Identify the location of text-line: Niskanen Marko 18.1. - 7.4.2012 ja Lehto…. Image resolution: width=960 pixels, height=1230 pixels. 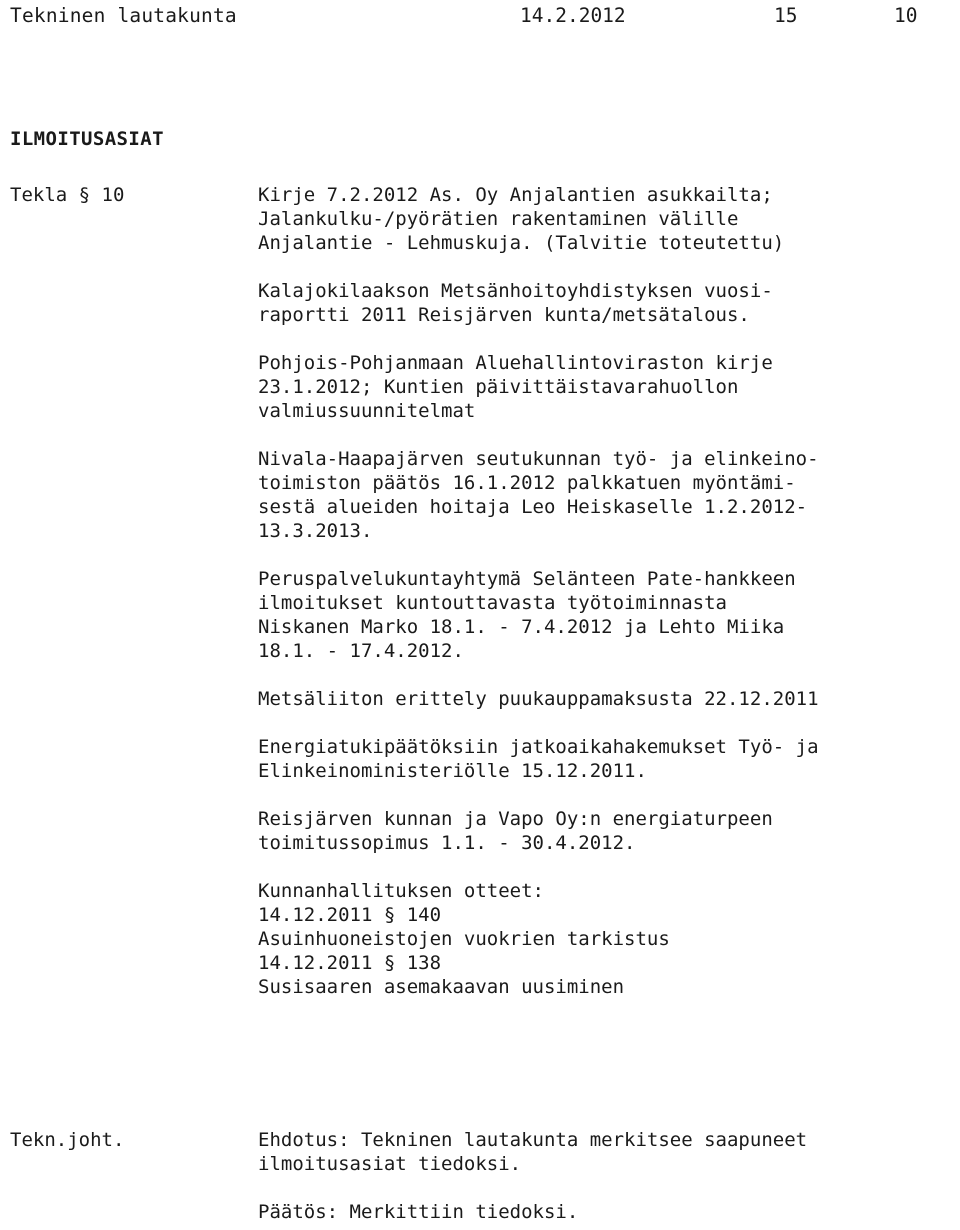
(521, 627).